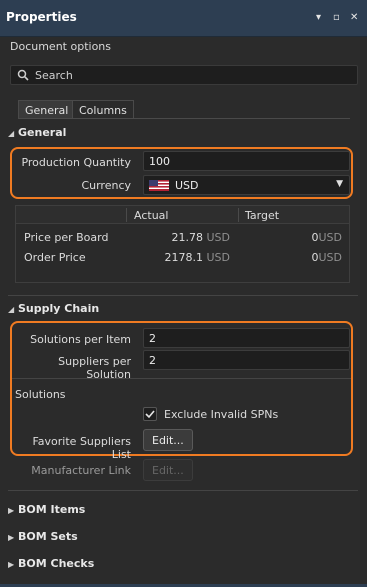 Image resolution: width=367 pixels, height=587 pixels. Describe the element at coordinates (55, 257) in the screenshot. I see `row-label: Order Price` at that location.